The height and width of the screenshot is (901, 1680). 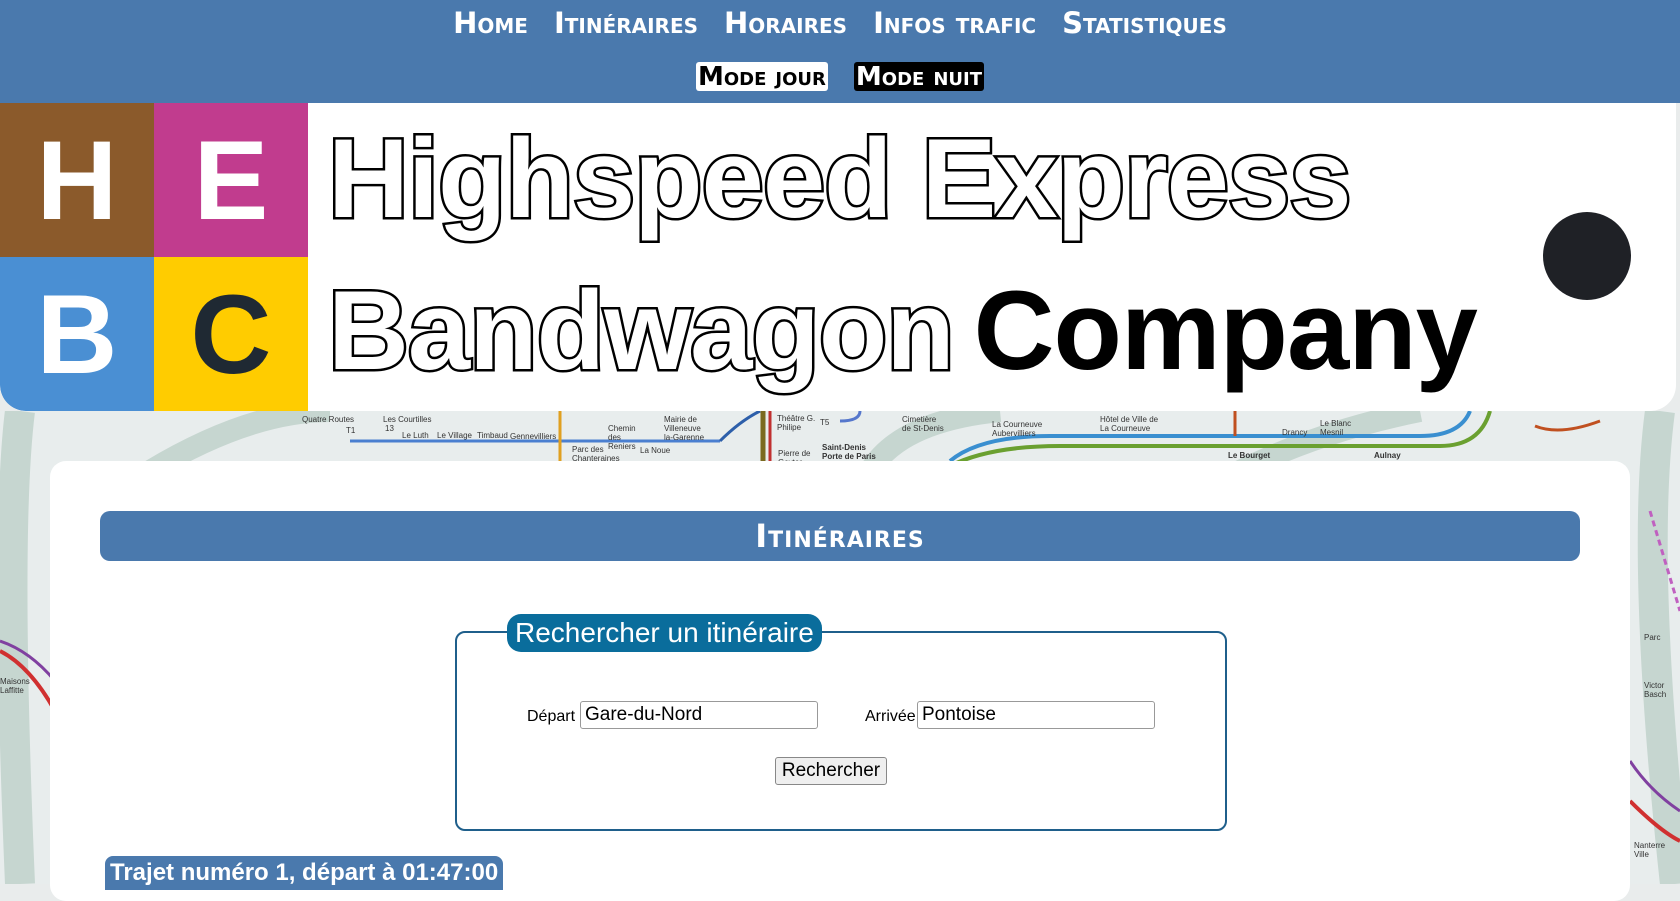 I want to click on map-label-hotel-de-ville-courneuve: Hôtel de Ville de La Courneuve, so click(x=1129, y=424).